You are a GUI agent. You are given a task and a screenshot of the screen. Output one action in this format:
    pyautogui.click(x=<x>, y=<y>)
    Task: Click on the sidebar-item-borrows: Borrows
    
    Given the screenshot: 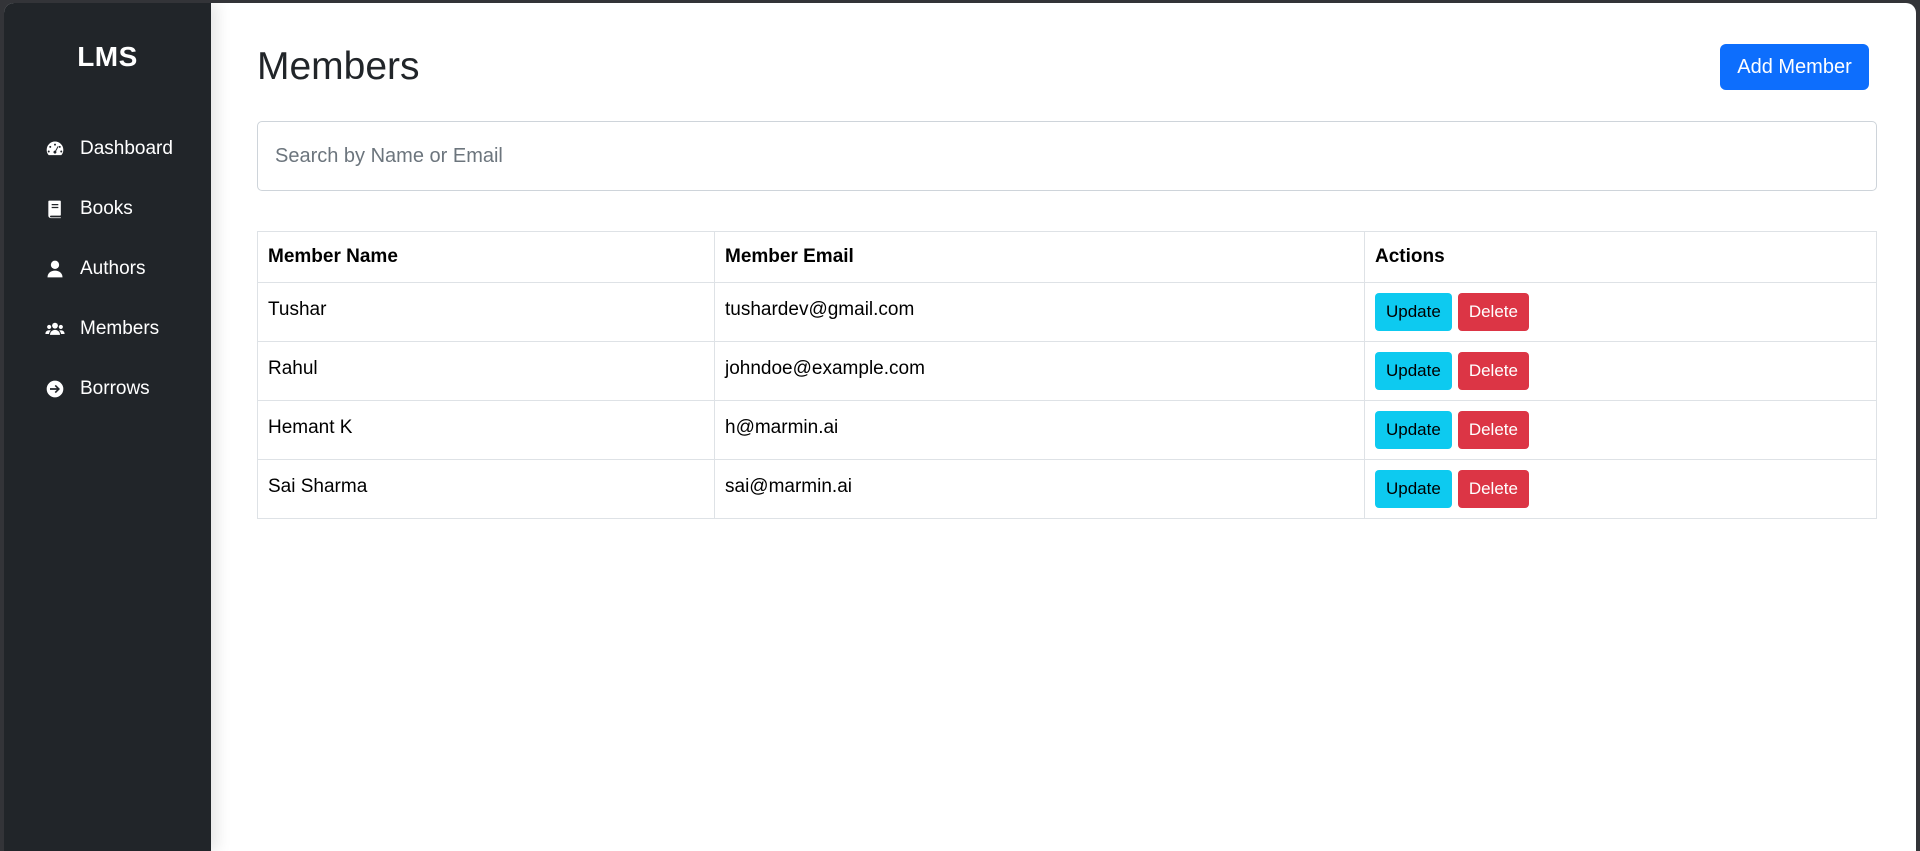 What is the action you would take?
    pyautogui.click(x=107, y=389)
    